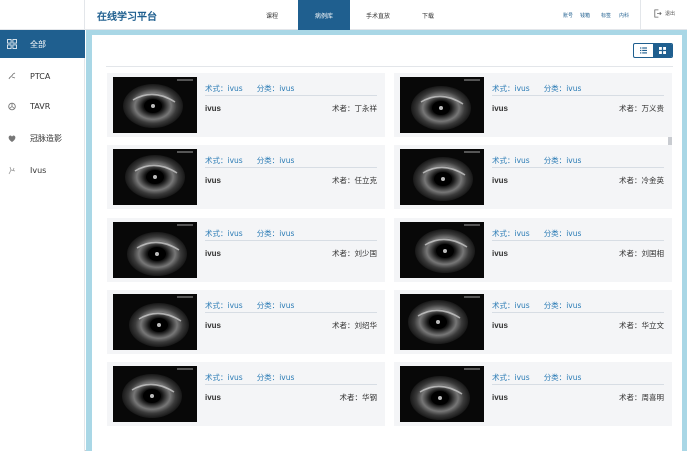 This screenshot has width=687, height=451. I want to click on nav-tab-case-library: 病例库, so click(324, 15).